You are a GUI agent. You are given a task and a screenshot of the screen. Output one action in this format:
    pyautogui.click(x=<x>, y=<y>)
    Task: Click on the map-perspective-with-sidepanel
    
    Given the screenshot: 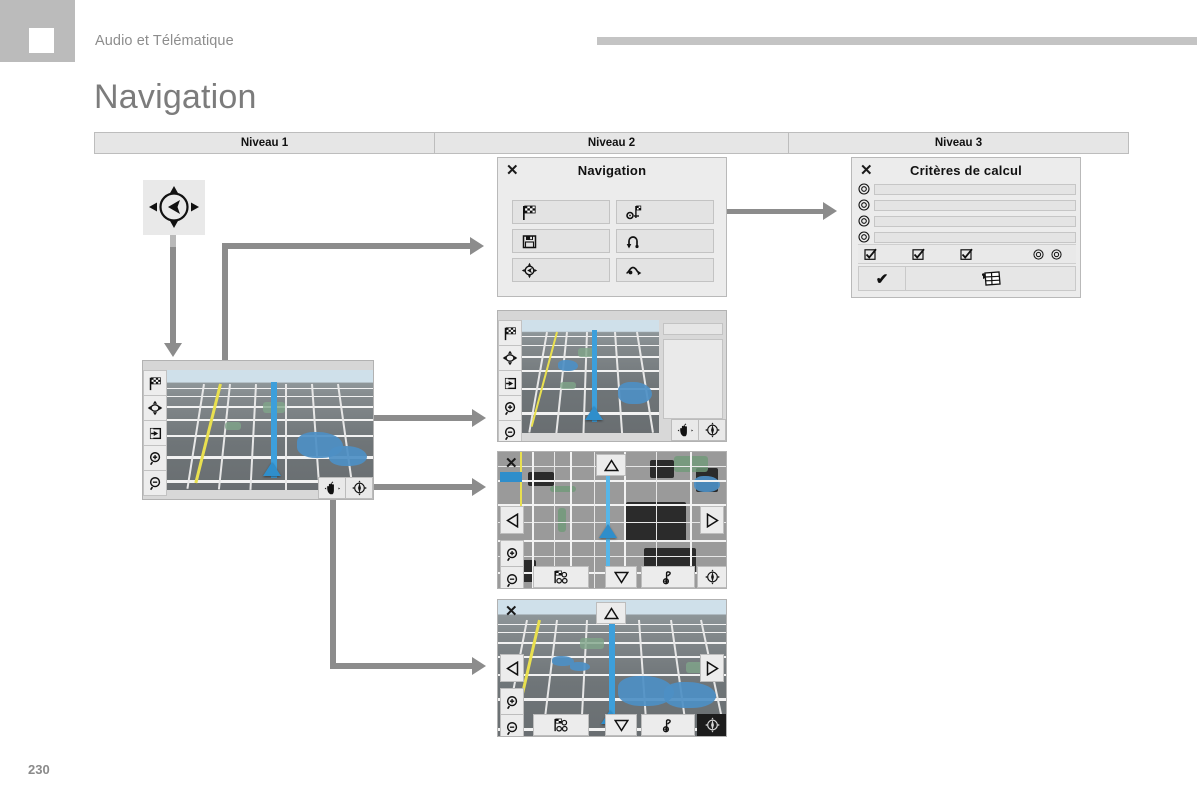 What is the action you would take?
    pyautogui.click(x=612, y=376)
    